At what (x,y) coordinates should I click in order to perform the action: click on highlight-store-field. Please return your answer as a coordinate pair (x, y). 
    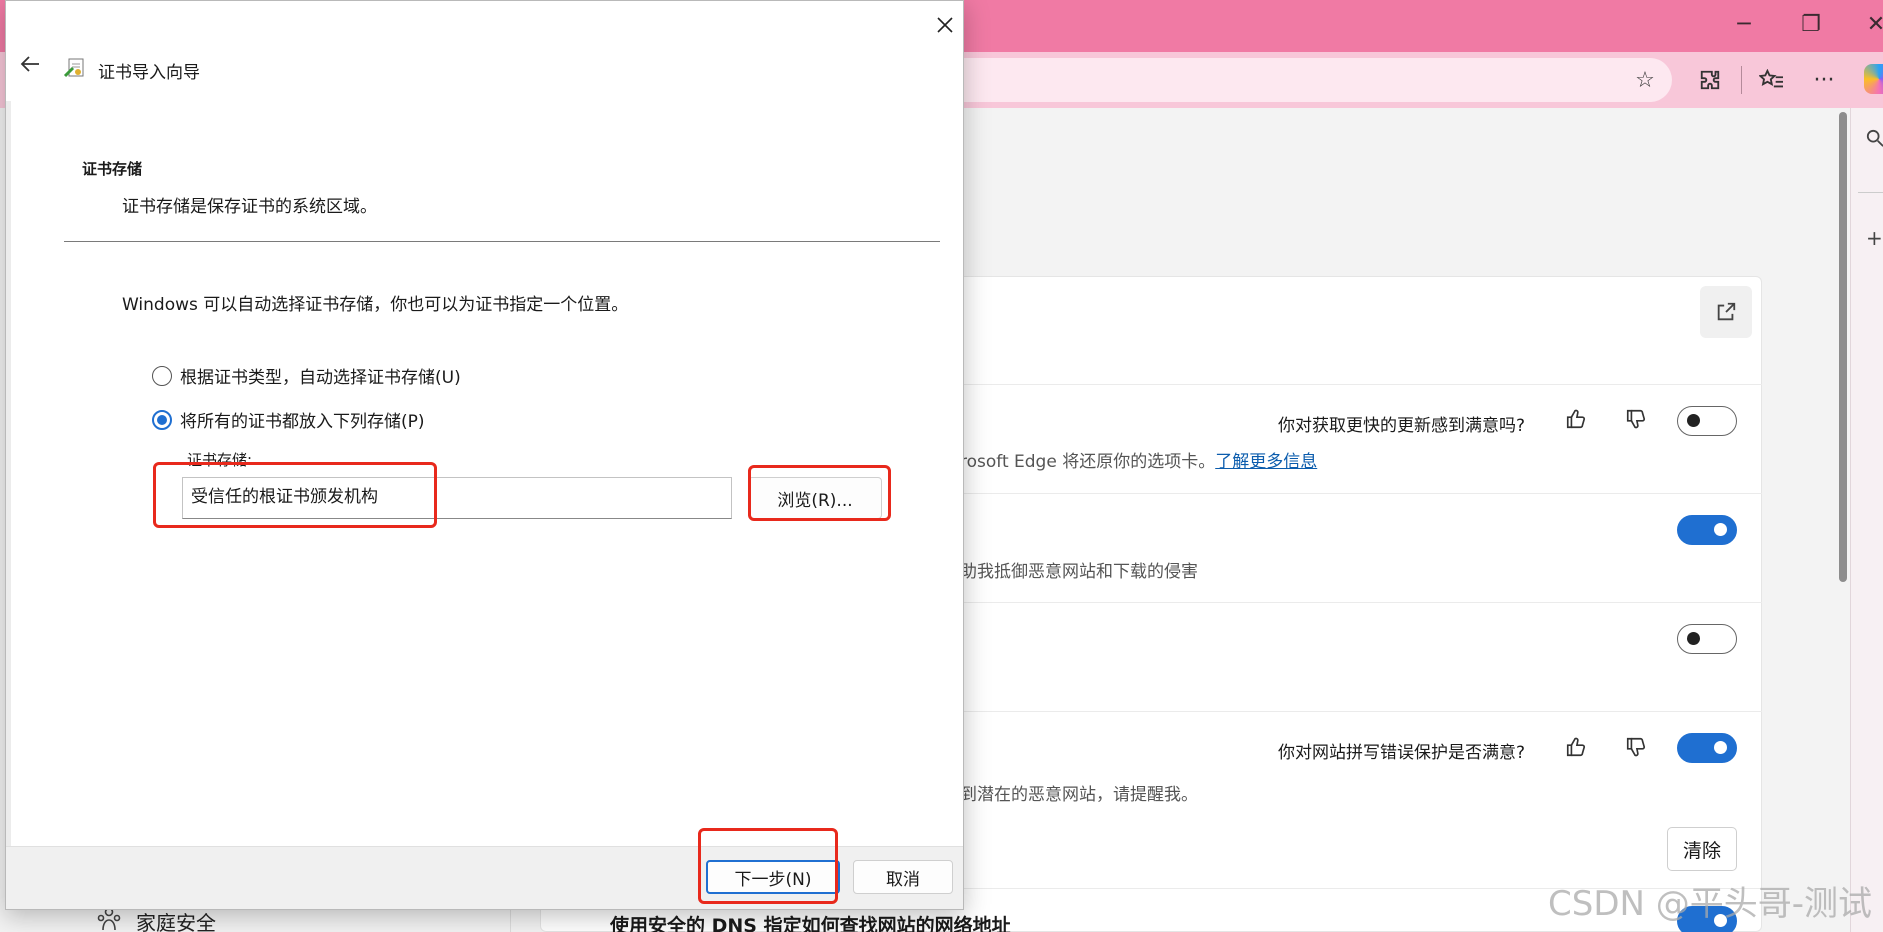
    Looking at the image, I should click on (295, 495).